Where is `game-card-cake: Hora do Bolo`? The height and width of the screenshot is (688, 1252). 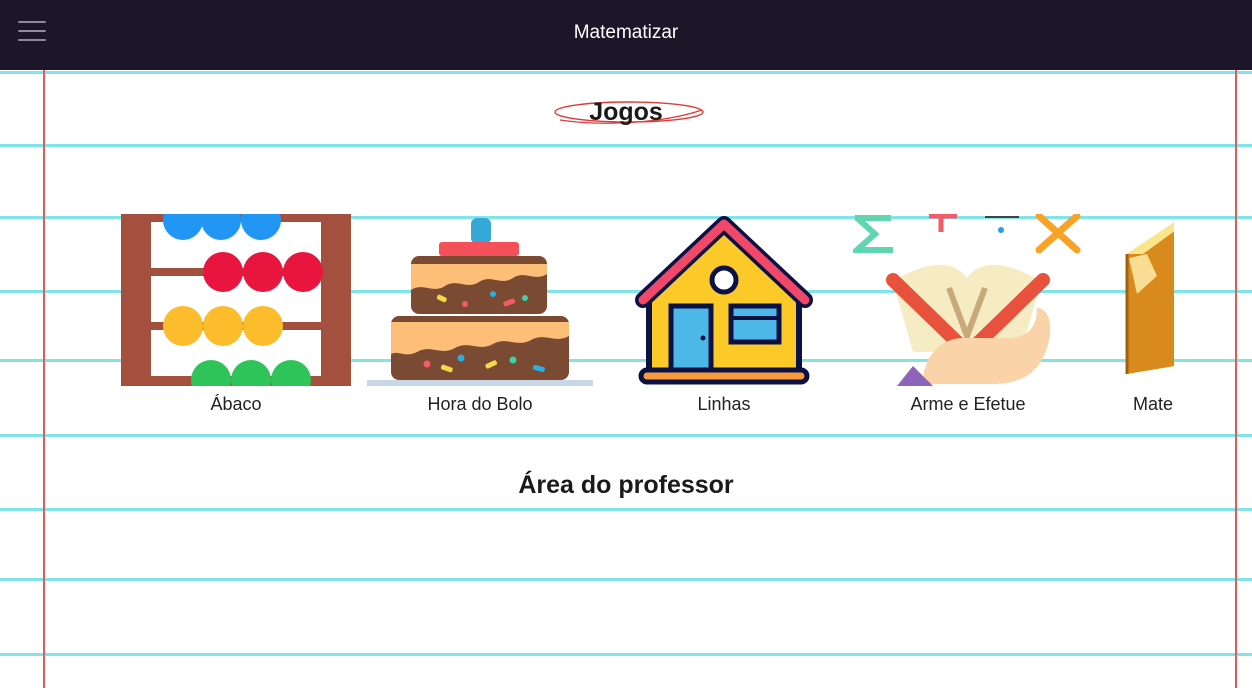 game-card-cake: Hora do Bolo is located at coordinates (480, 315).